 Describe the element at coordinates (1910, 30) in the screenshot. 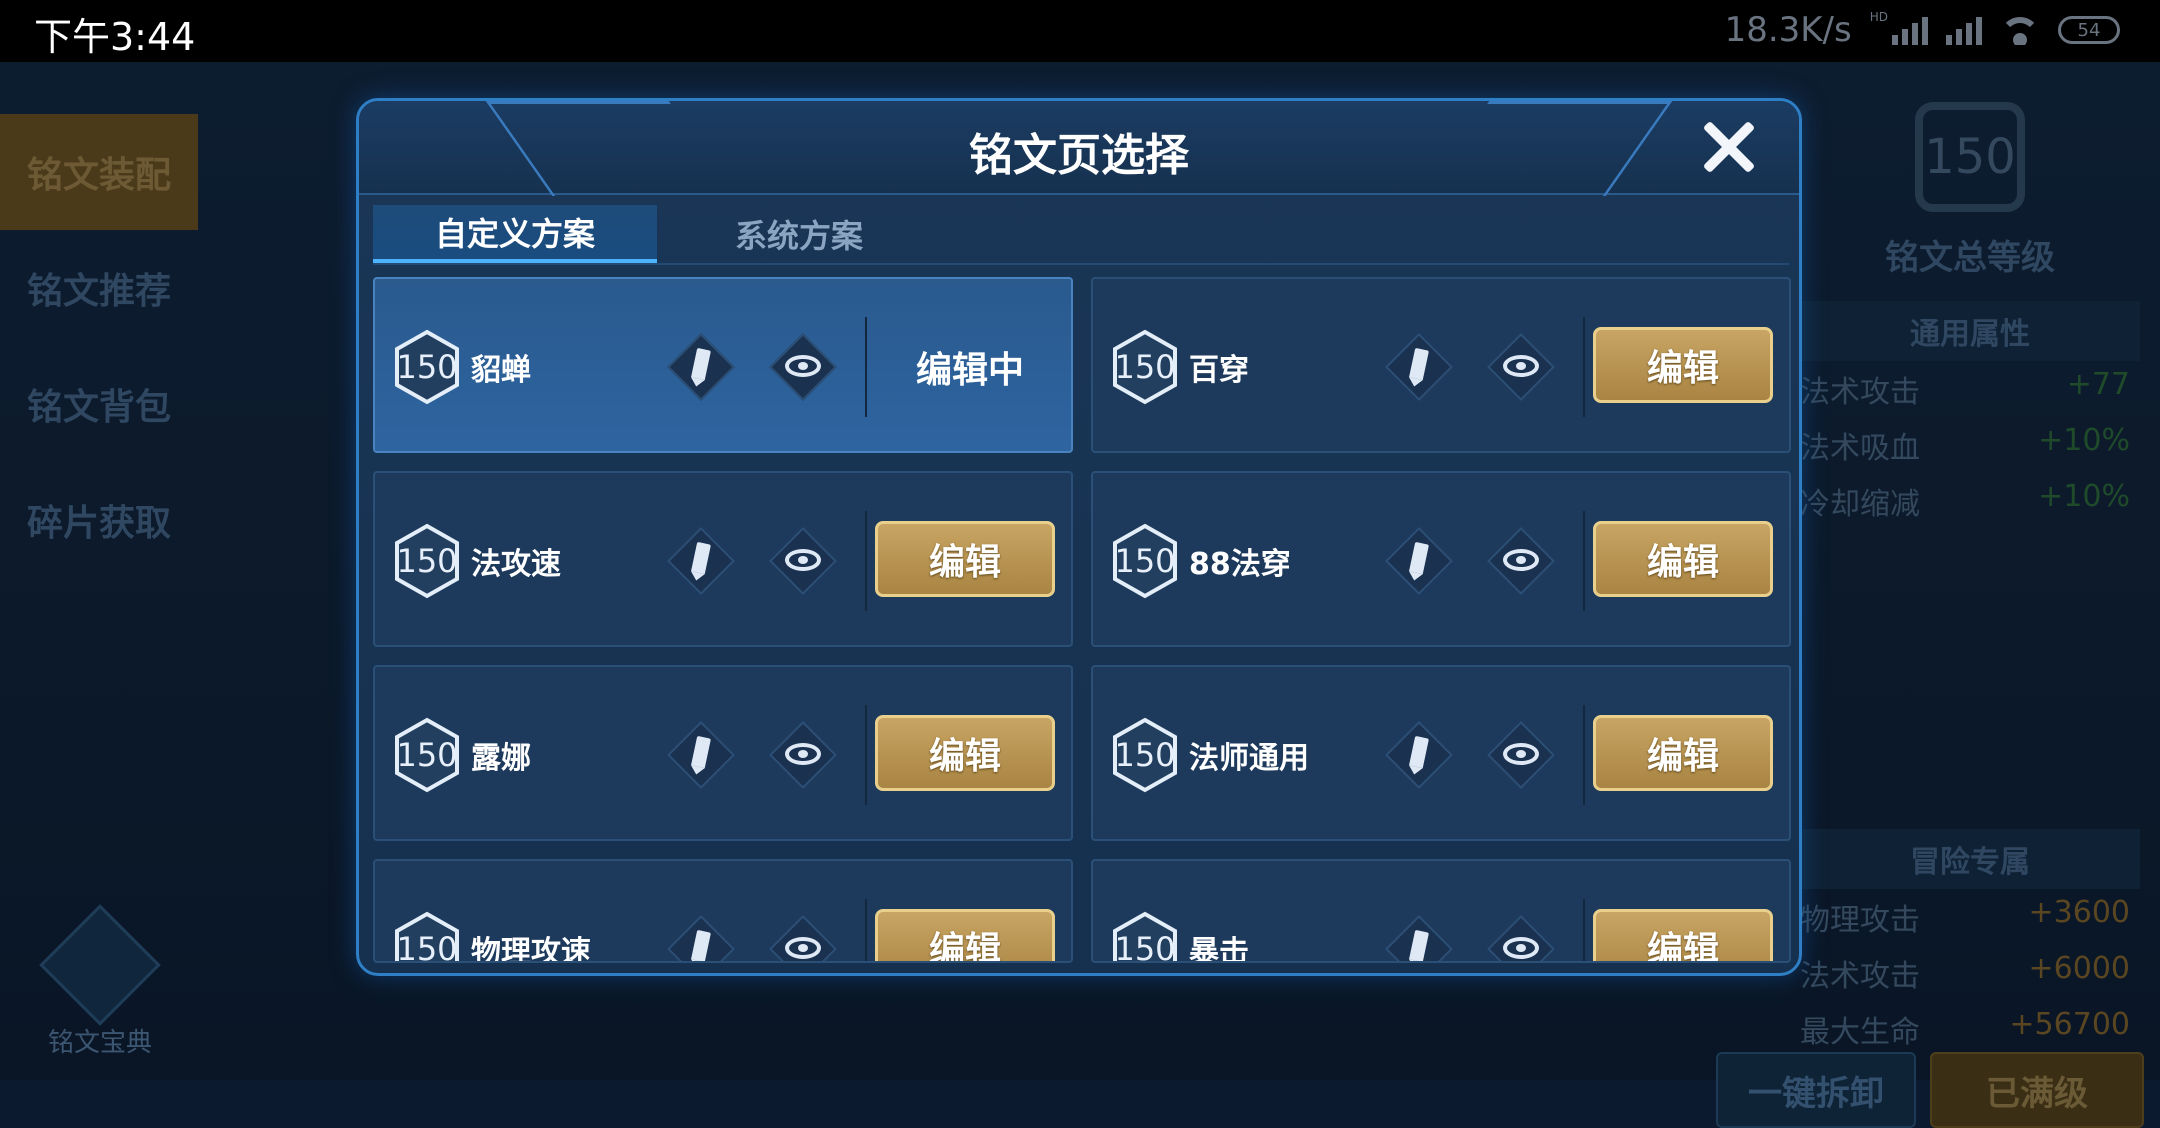

I see `signal-icon` at that location.